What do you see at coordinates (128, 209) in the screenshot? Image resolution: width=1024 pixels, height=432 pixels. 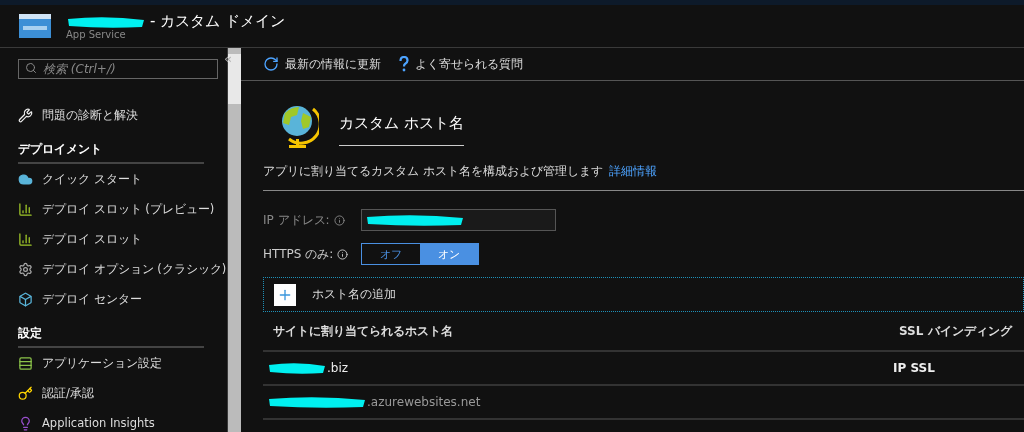 I see `menu-item: デプロイ スロット (プレビュー)` at bounding box center [128, 209].